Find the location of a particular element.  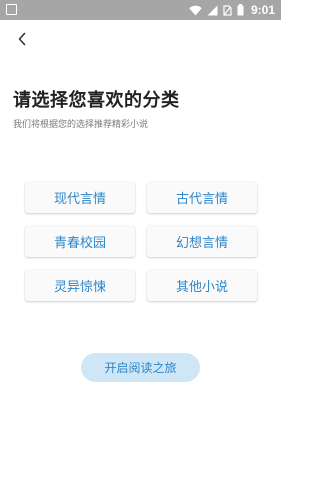

sim-icon is located at coordinates (227, 10).